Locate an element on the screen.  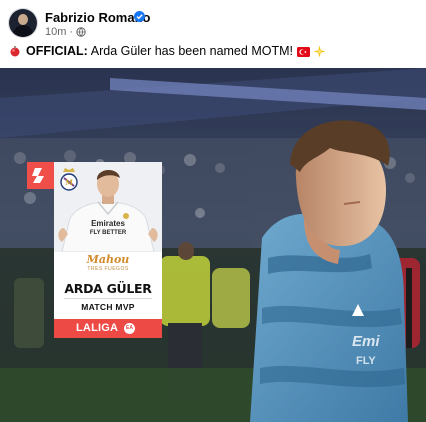
ea-label: EA is located at coordinates (129, 328).